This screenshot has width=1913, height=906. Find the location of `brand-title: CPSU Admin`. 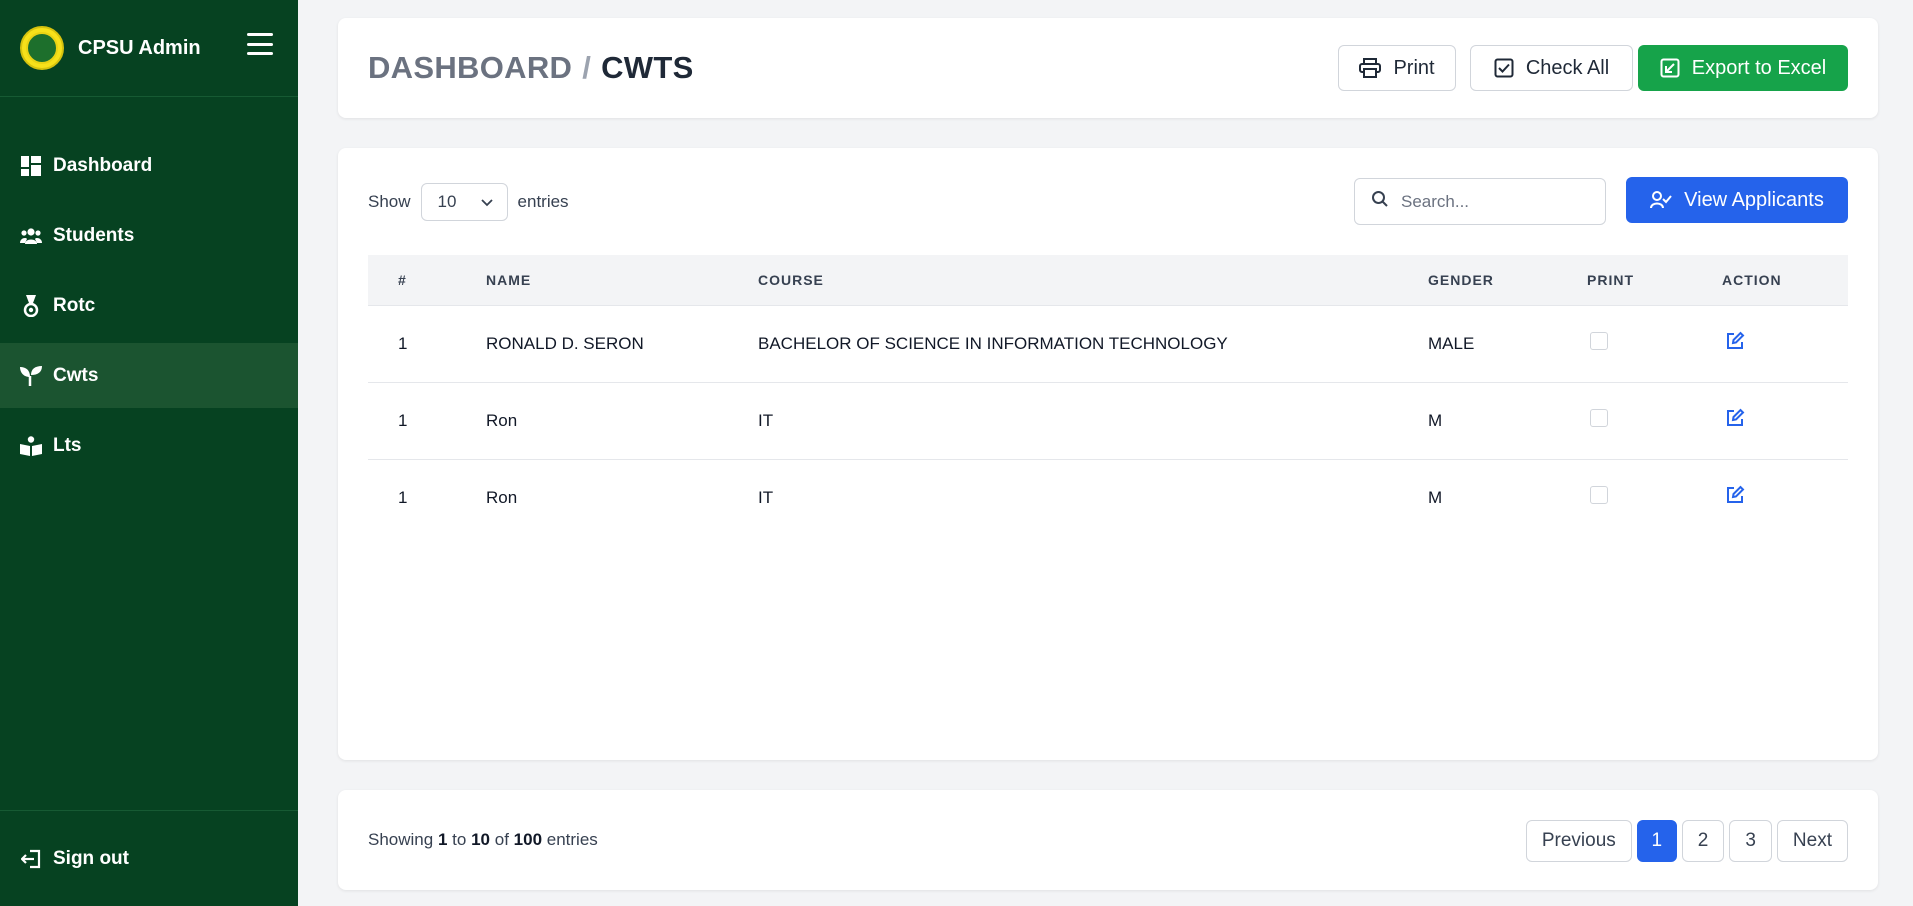

brand-title: CPSU Admin is located at coordinates (139, 47).